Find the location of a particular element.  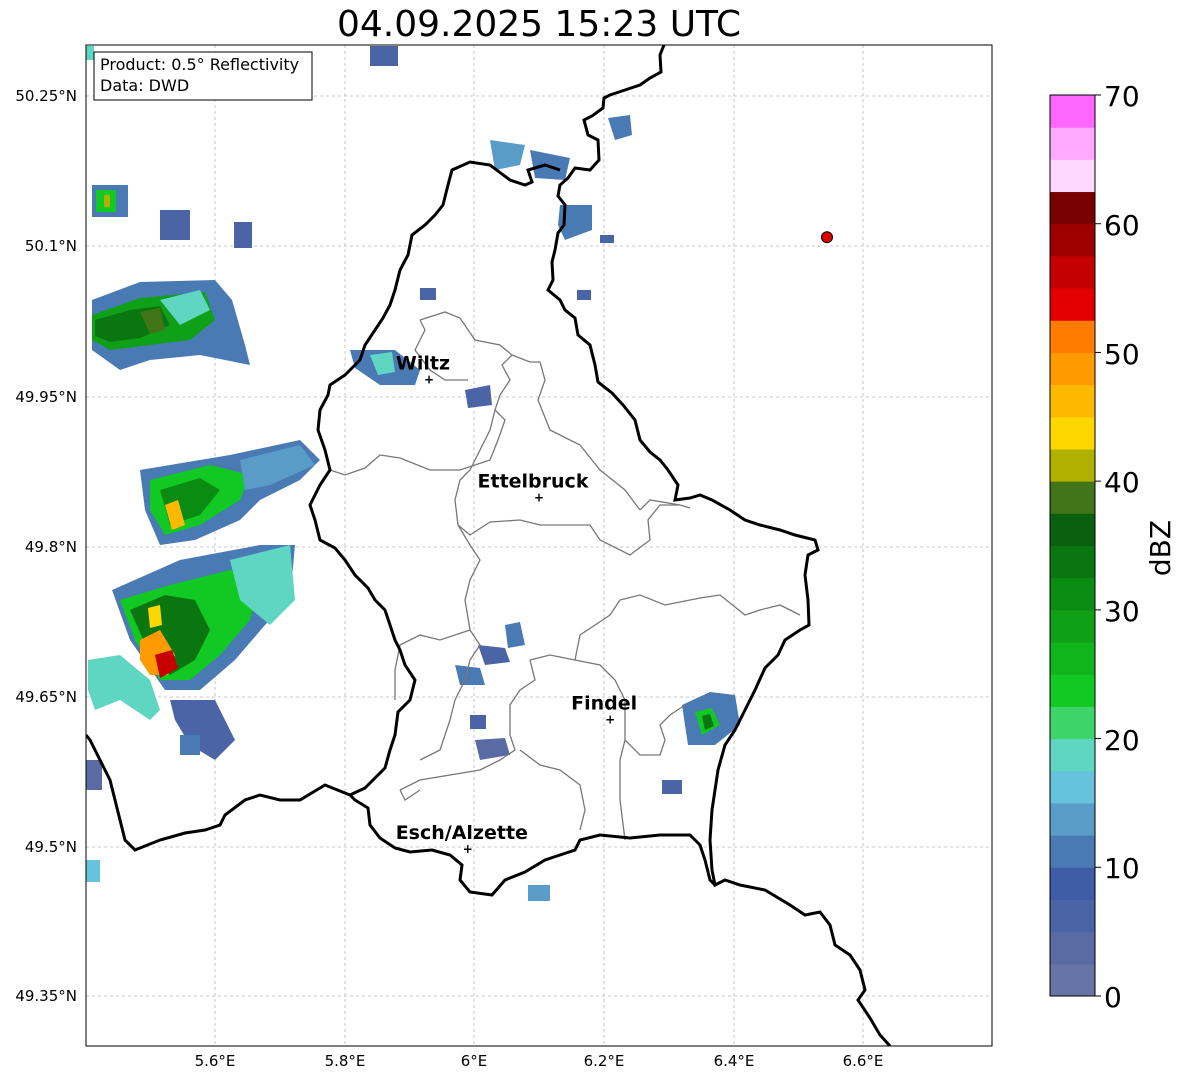

colorbar-ticks: 70 60 50 40 30 20 10 0 is located at coordinates (1122, 547).